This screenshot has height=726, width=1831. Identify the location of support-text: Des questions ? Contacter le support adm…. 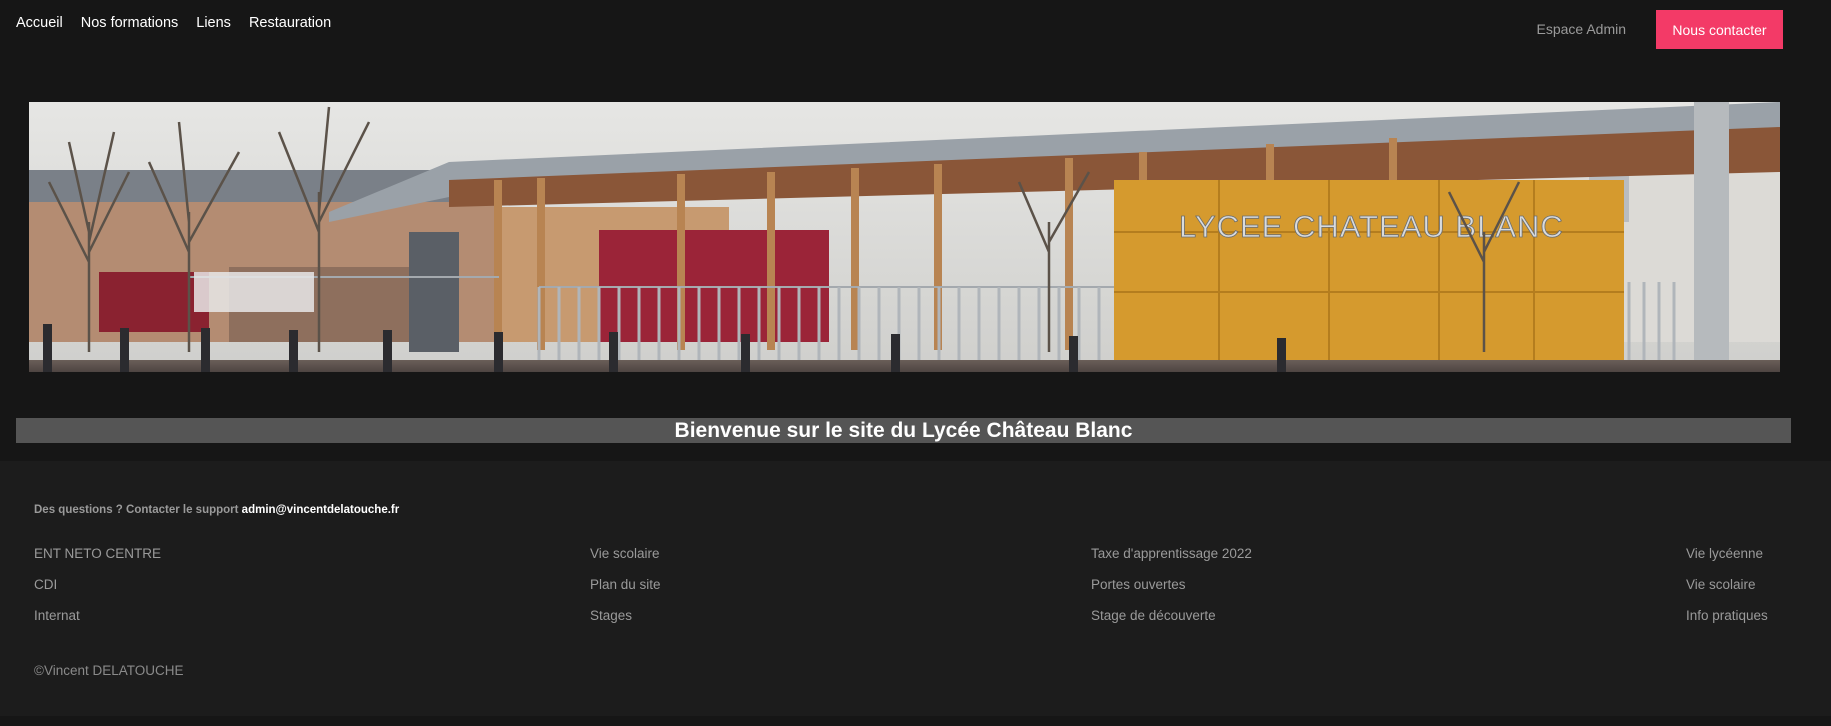
(216, 510).